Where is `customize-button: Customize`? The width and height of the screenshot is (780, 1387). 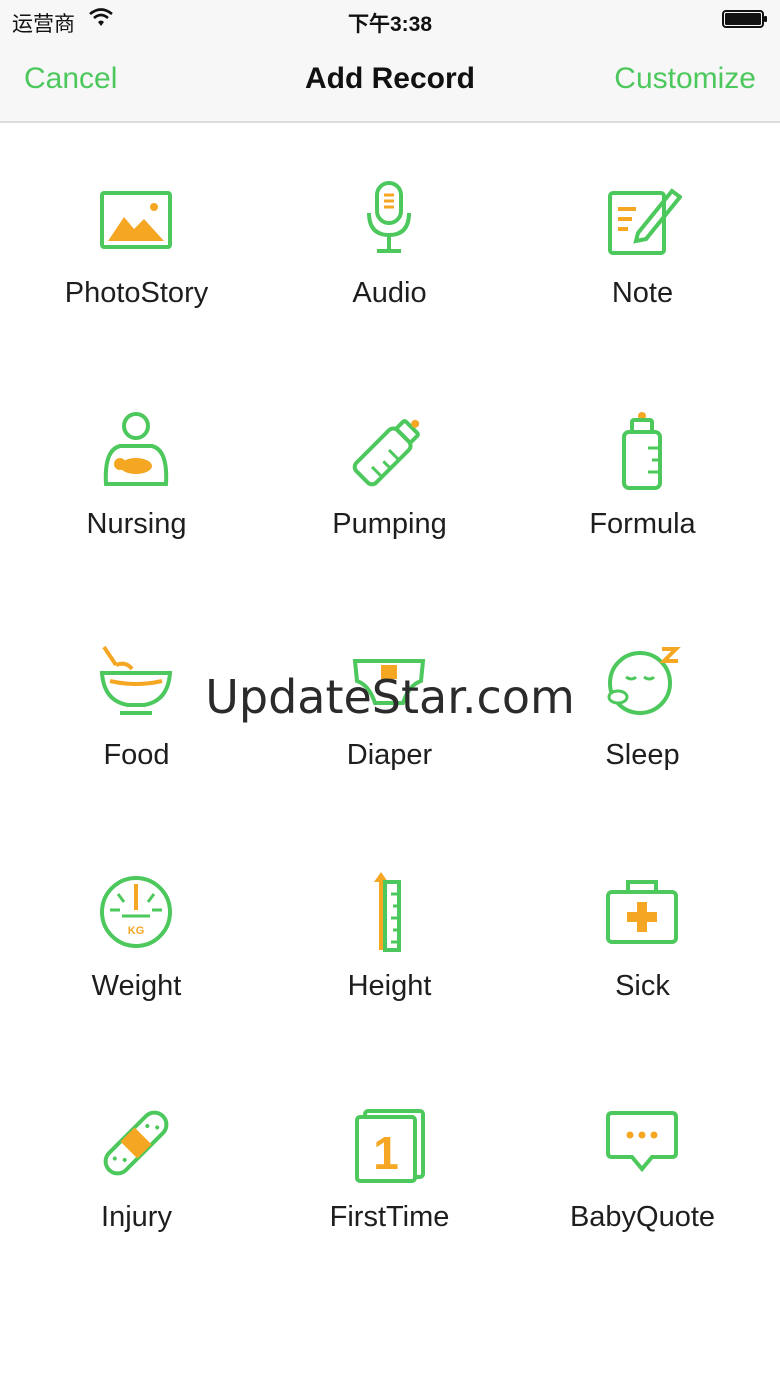 customize-button: Customize is located at coordinates (685, 79).